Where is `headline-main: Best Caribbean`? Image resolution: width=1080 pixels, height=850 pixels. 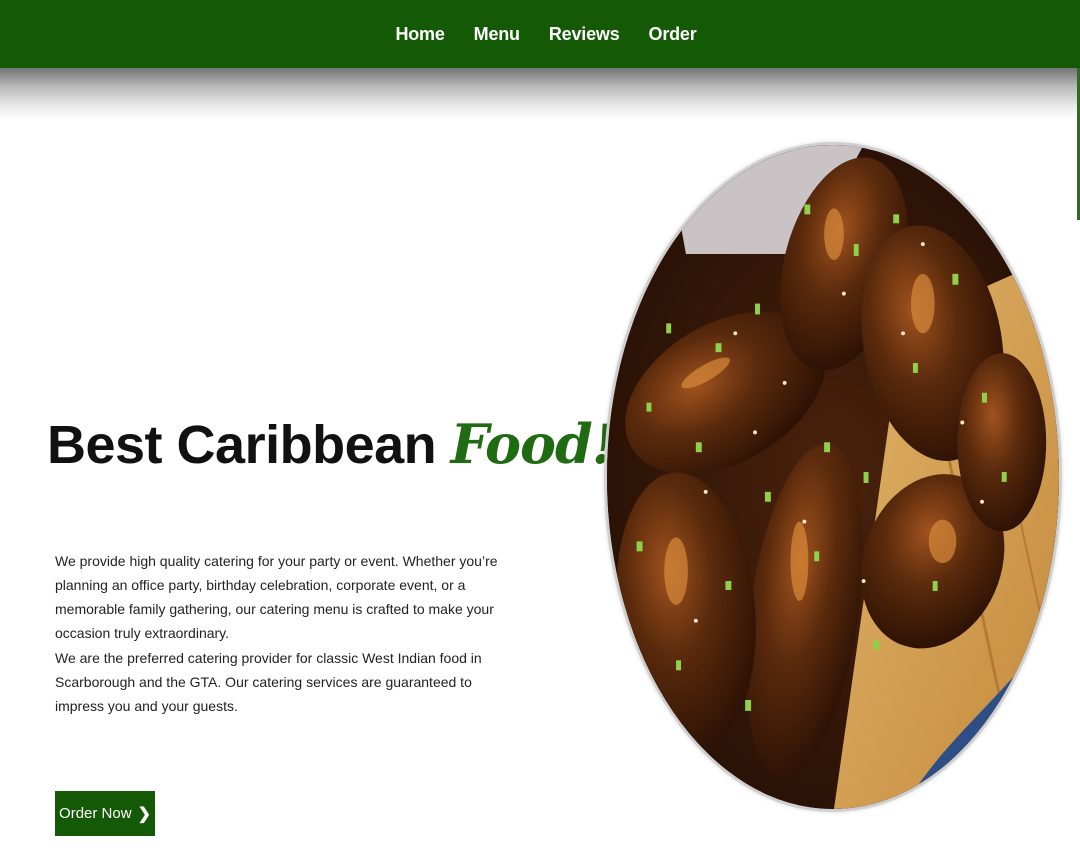
headline-main: Best Caribbean is located at coordinates (242, 445).